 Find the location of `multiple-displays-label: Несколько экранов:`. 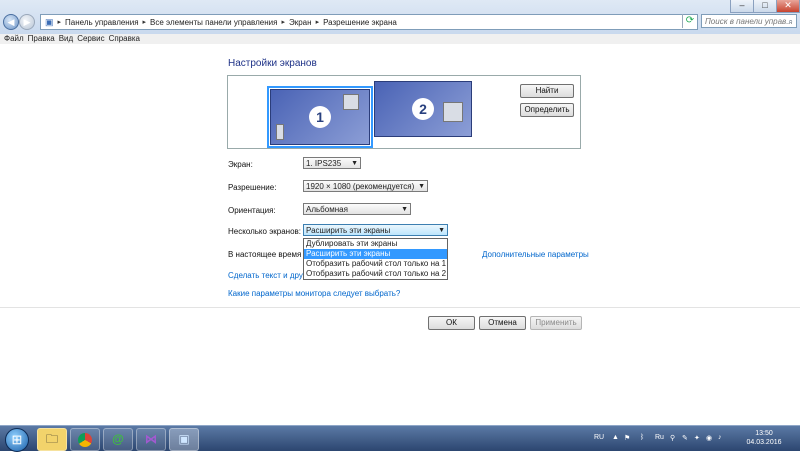

multiple-displays-label: Несколько экранов: is located at coordinates (265, 231).